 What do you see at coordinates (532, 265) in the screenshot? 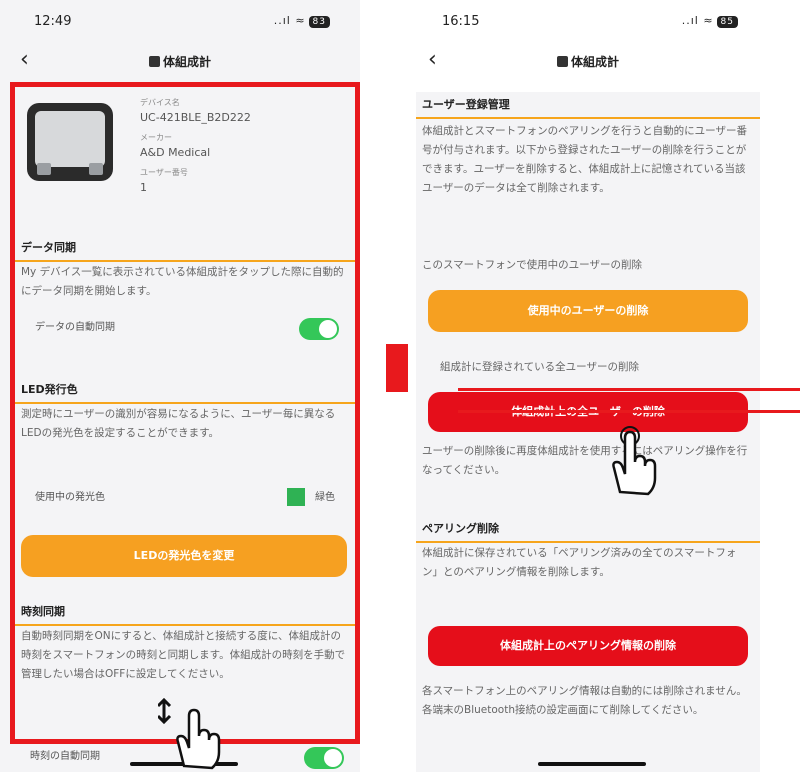
I see `delete-current-label: このスマートフォンで使用中のユーザーの削除` at bounding box center [532, 265].